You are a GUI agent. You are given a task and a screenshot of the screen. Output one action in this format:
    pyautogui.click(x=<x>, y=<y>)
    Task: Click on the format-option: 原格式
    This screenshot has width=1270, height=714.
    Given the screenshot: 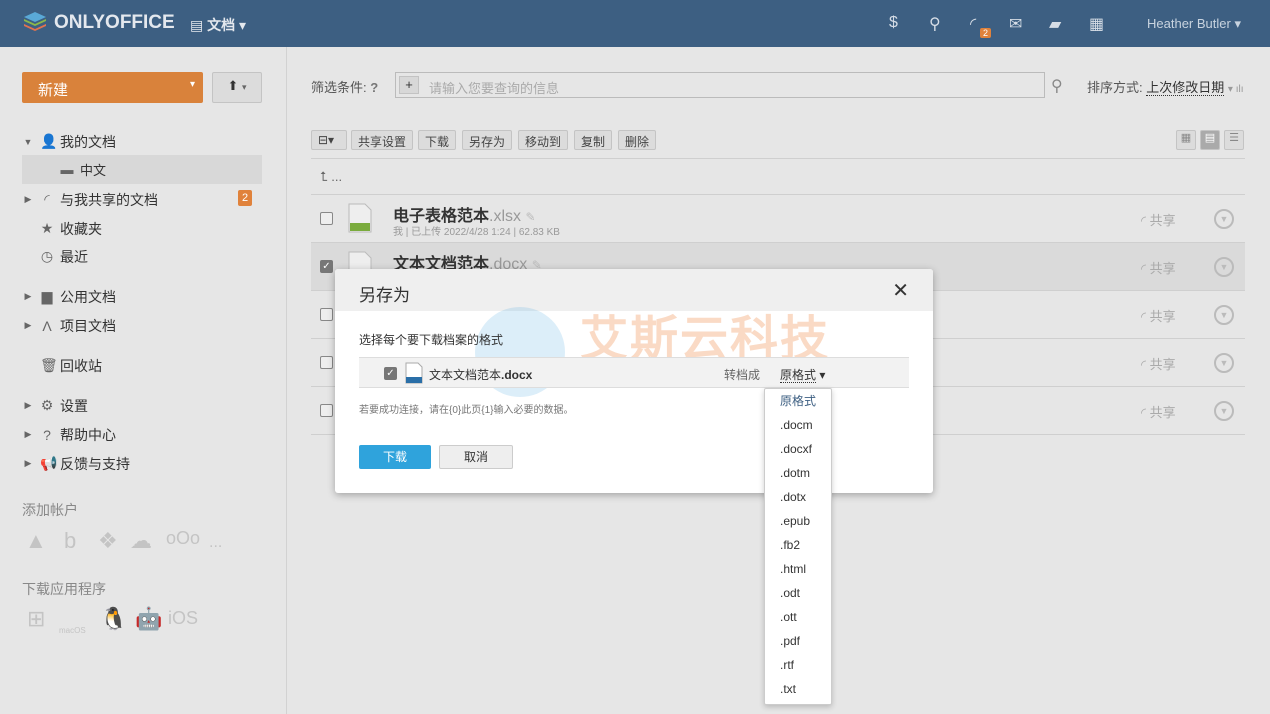 What is the action you would take?
    pyautogui.click(x=798, y=401)
    